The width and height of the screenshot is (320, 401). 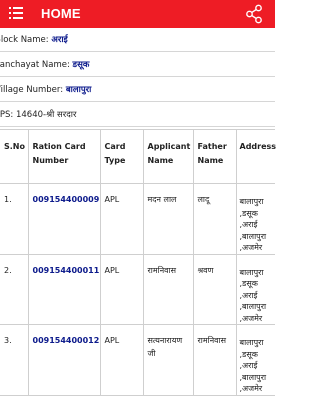 What do you see at coordinates (168, 289) in the screenshot?
I see `applicant-name-cell: रामनिवास` at bounding box center [168, 289].